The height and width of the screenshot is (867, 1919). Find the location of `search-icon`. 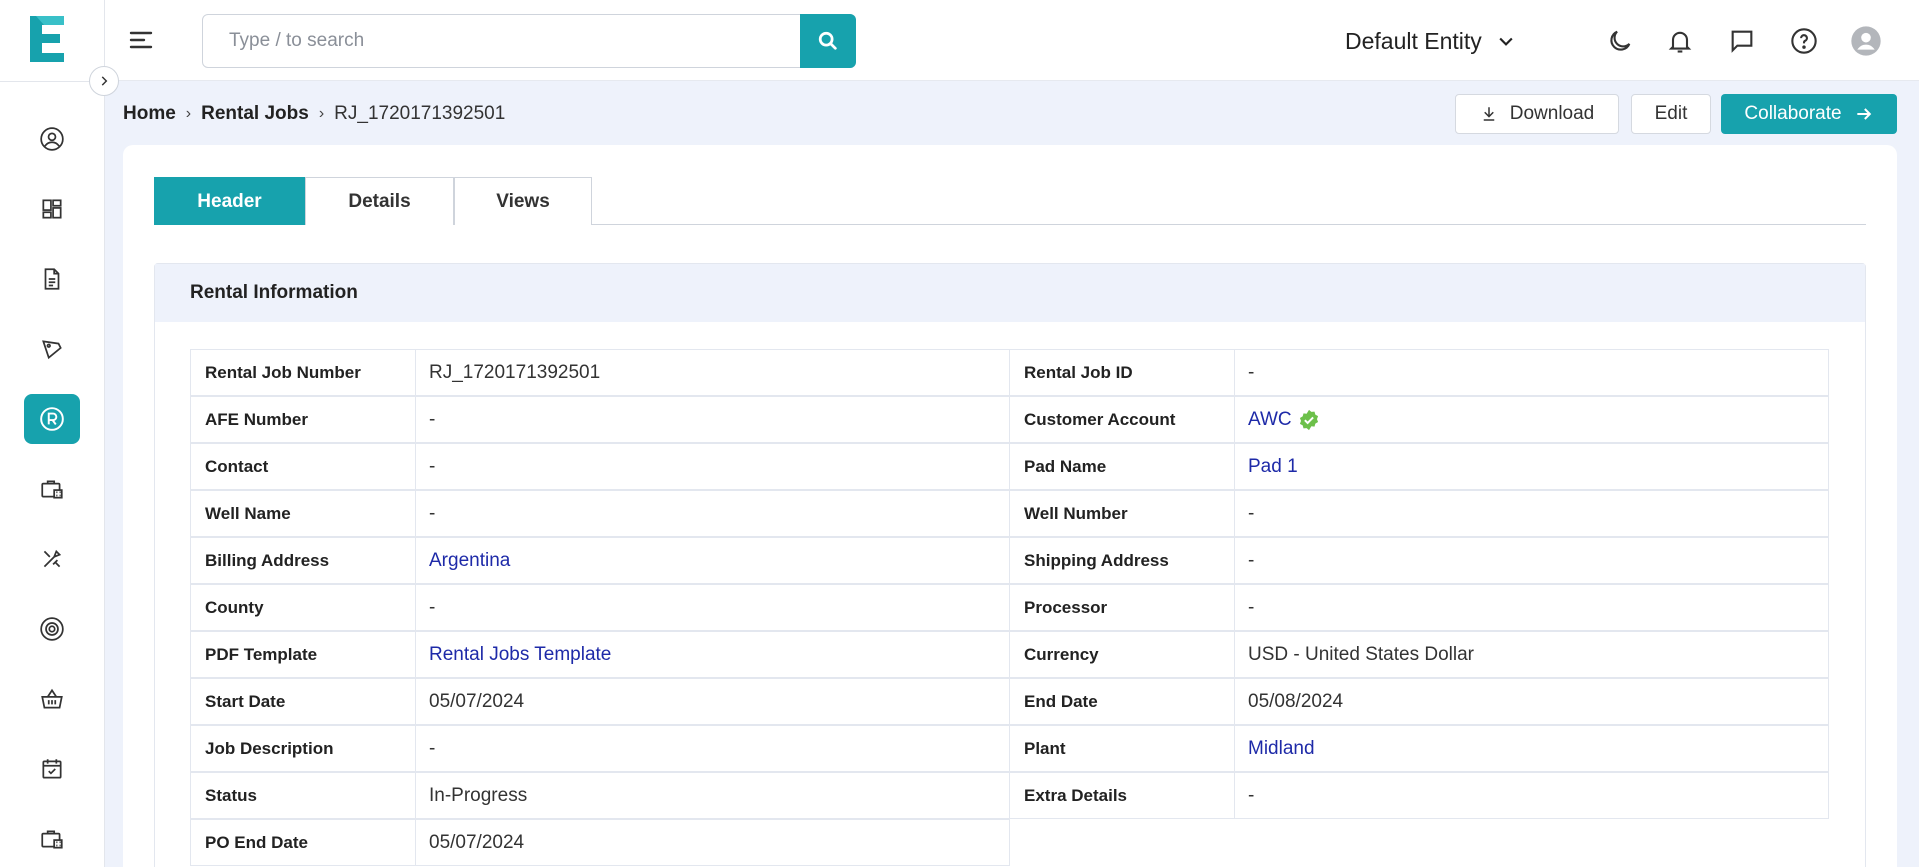

search-icon is located at coordinates (827, 40).